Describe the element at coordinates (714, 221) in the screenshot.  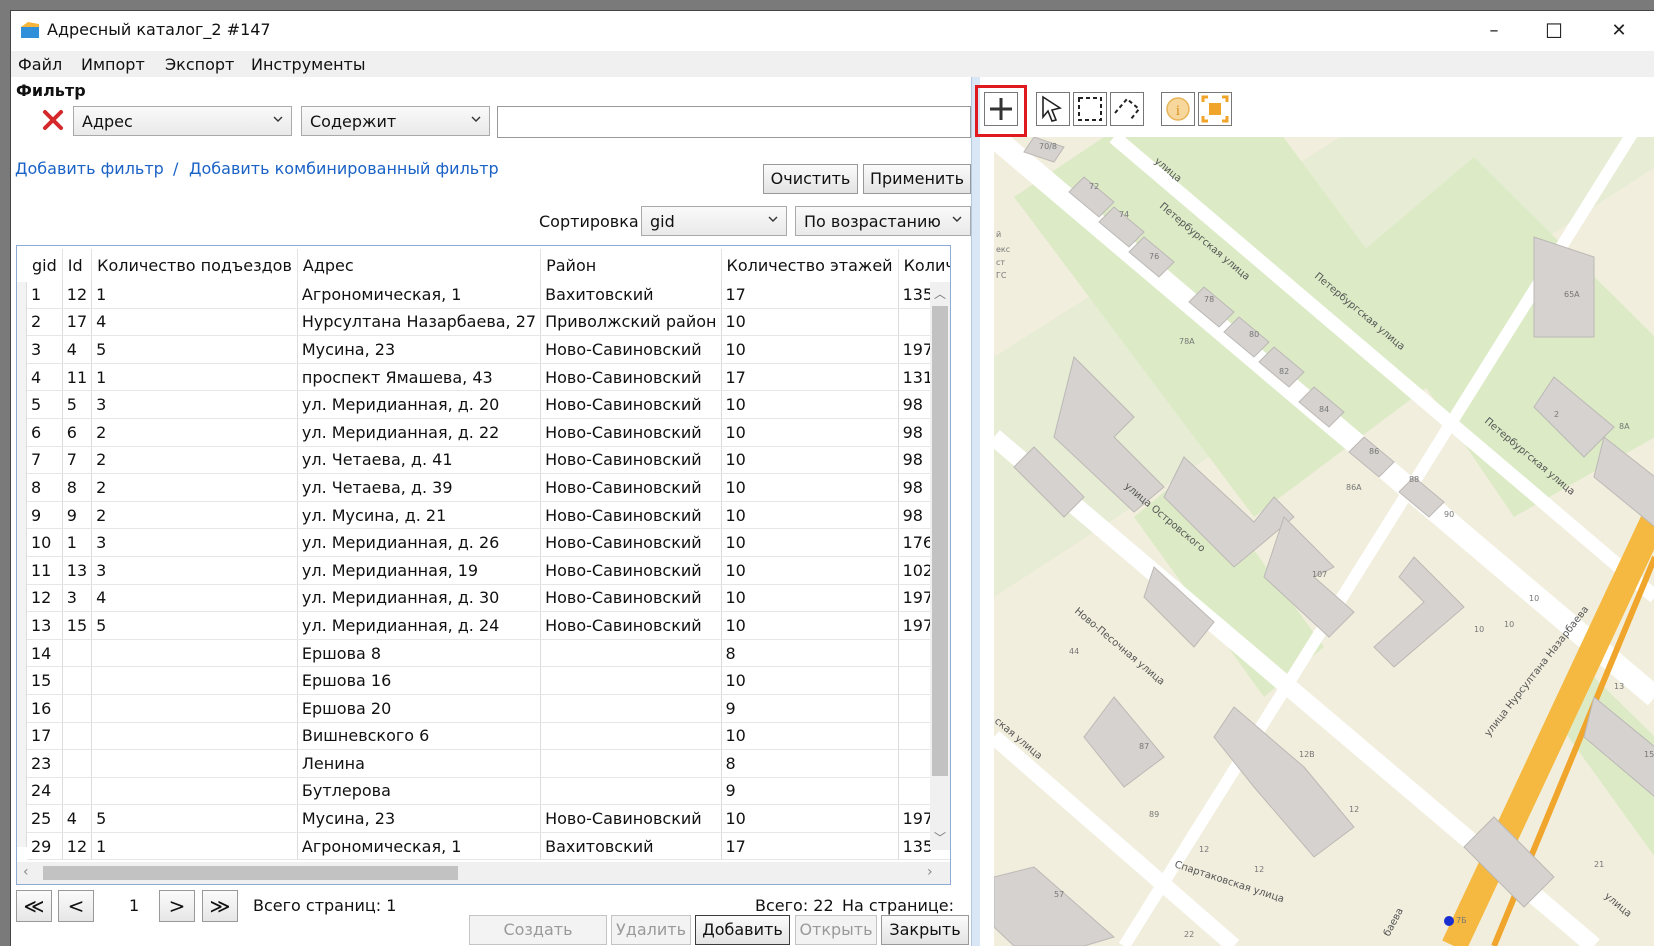
I see `sort-field-select: gid` at that location.